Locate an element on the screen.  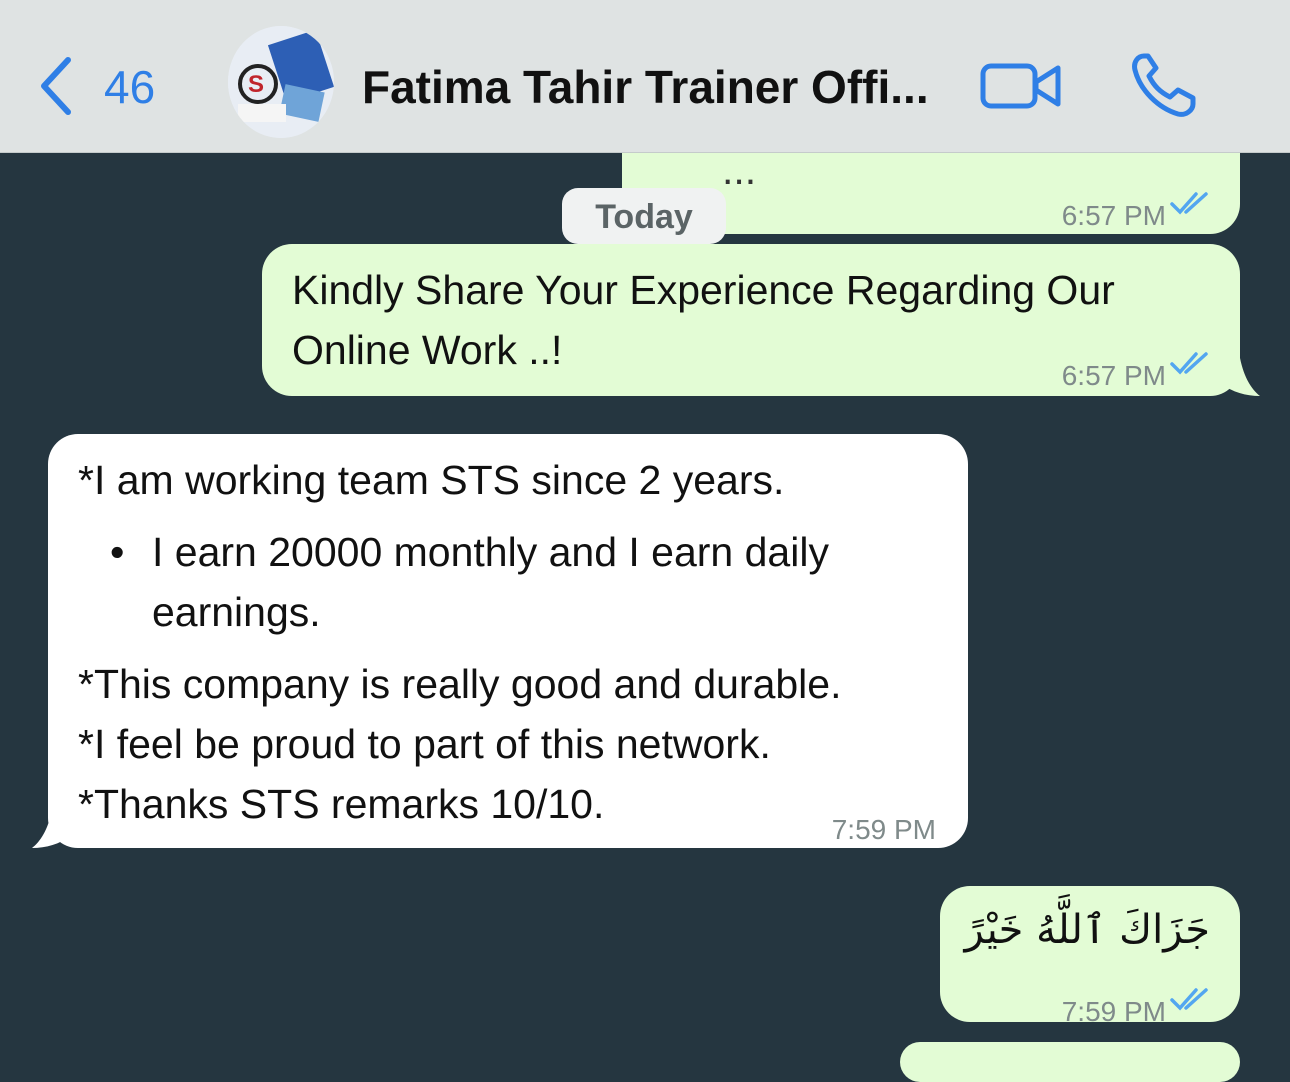
bubble-tail-outgoing is located at coordinates (1241, 377).